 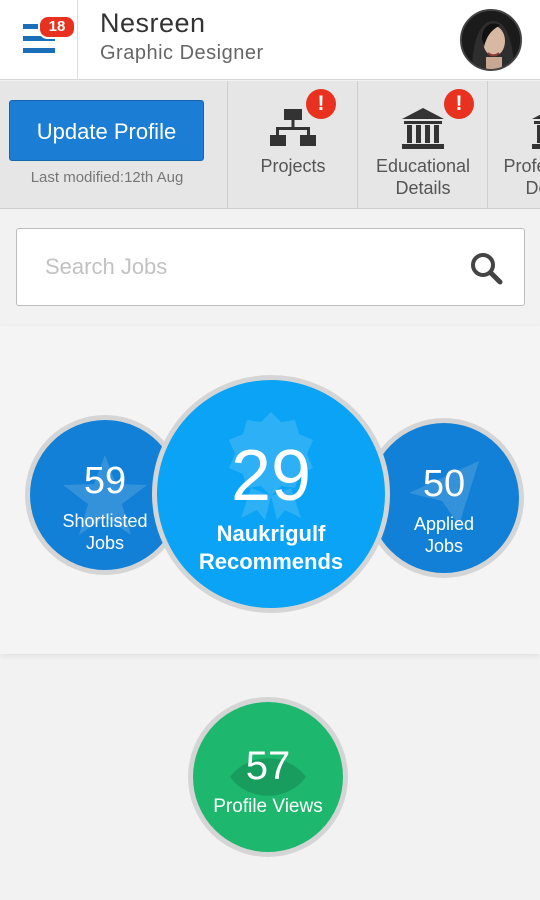 I want to click on search-input, so click(x=237, y=267).